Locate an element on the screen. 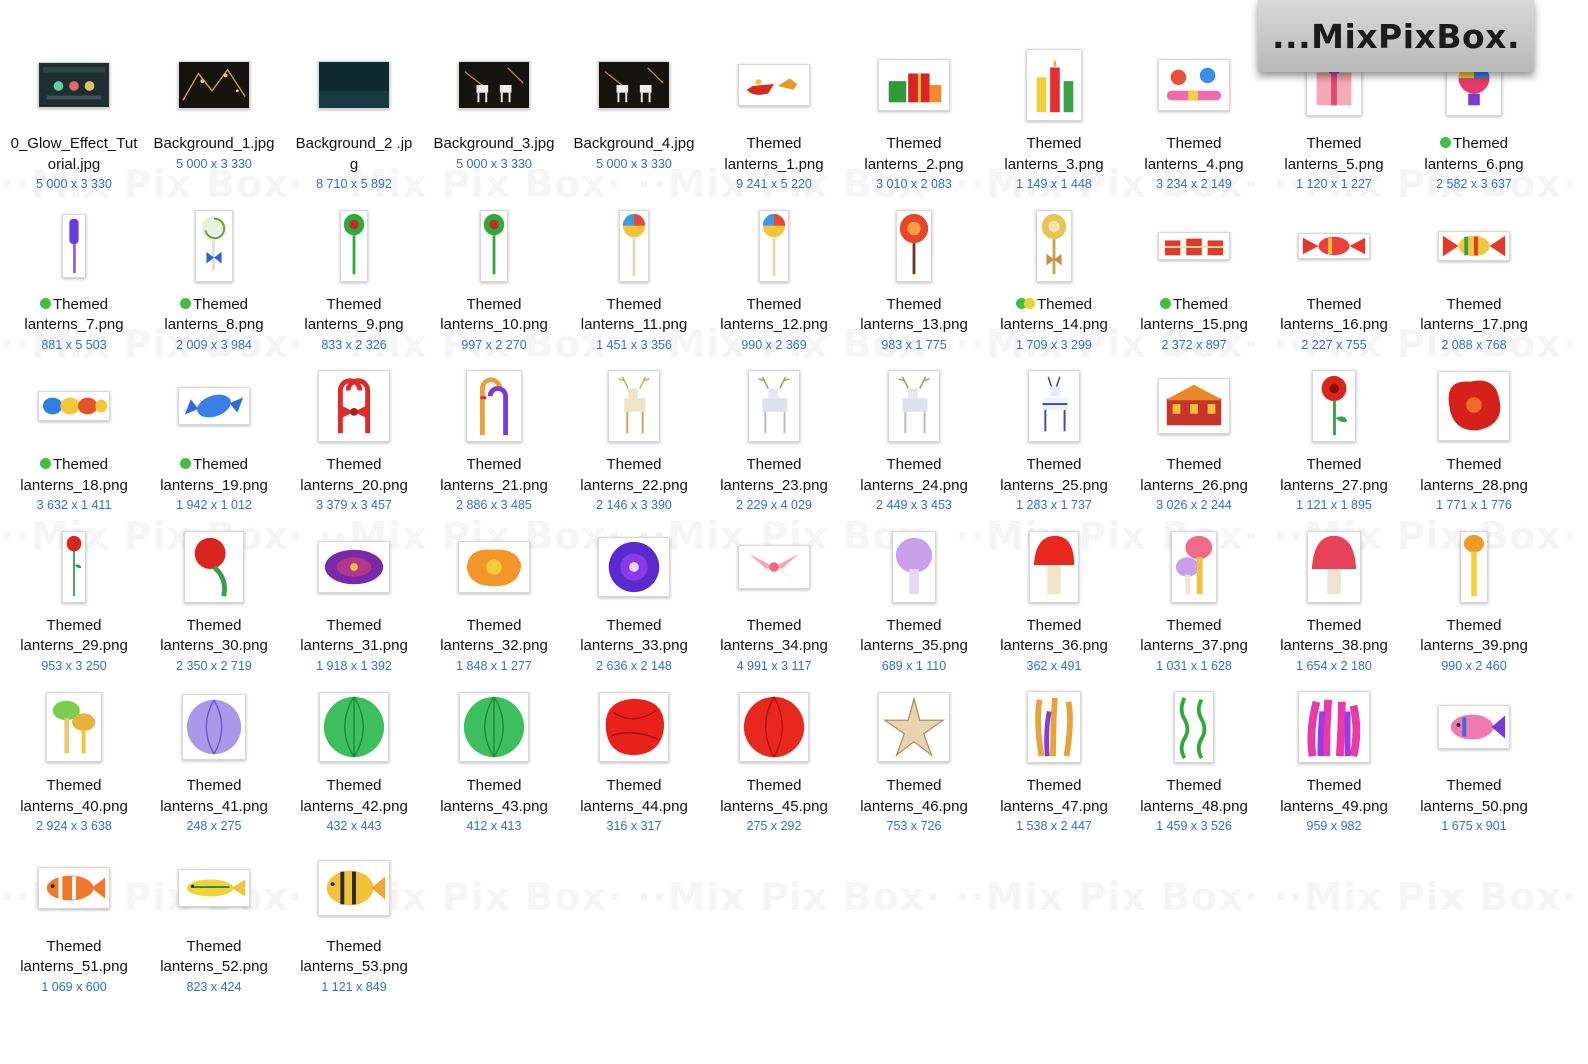  gift-row-lantern-icon is located at coordinates (1194, 245).